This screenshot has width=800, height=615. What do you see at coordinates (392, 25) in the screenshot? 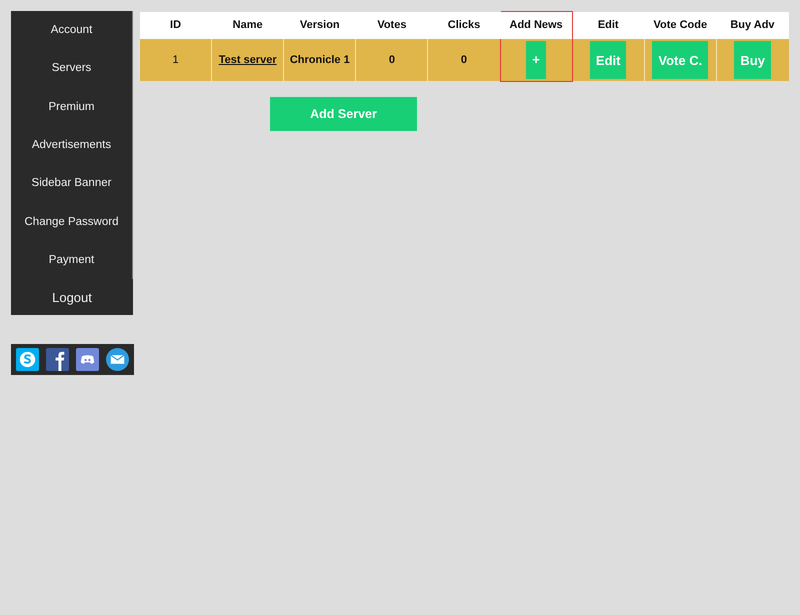
I see `column-header: Votes` at bounding box center [392, 25].